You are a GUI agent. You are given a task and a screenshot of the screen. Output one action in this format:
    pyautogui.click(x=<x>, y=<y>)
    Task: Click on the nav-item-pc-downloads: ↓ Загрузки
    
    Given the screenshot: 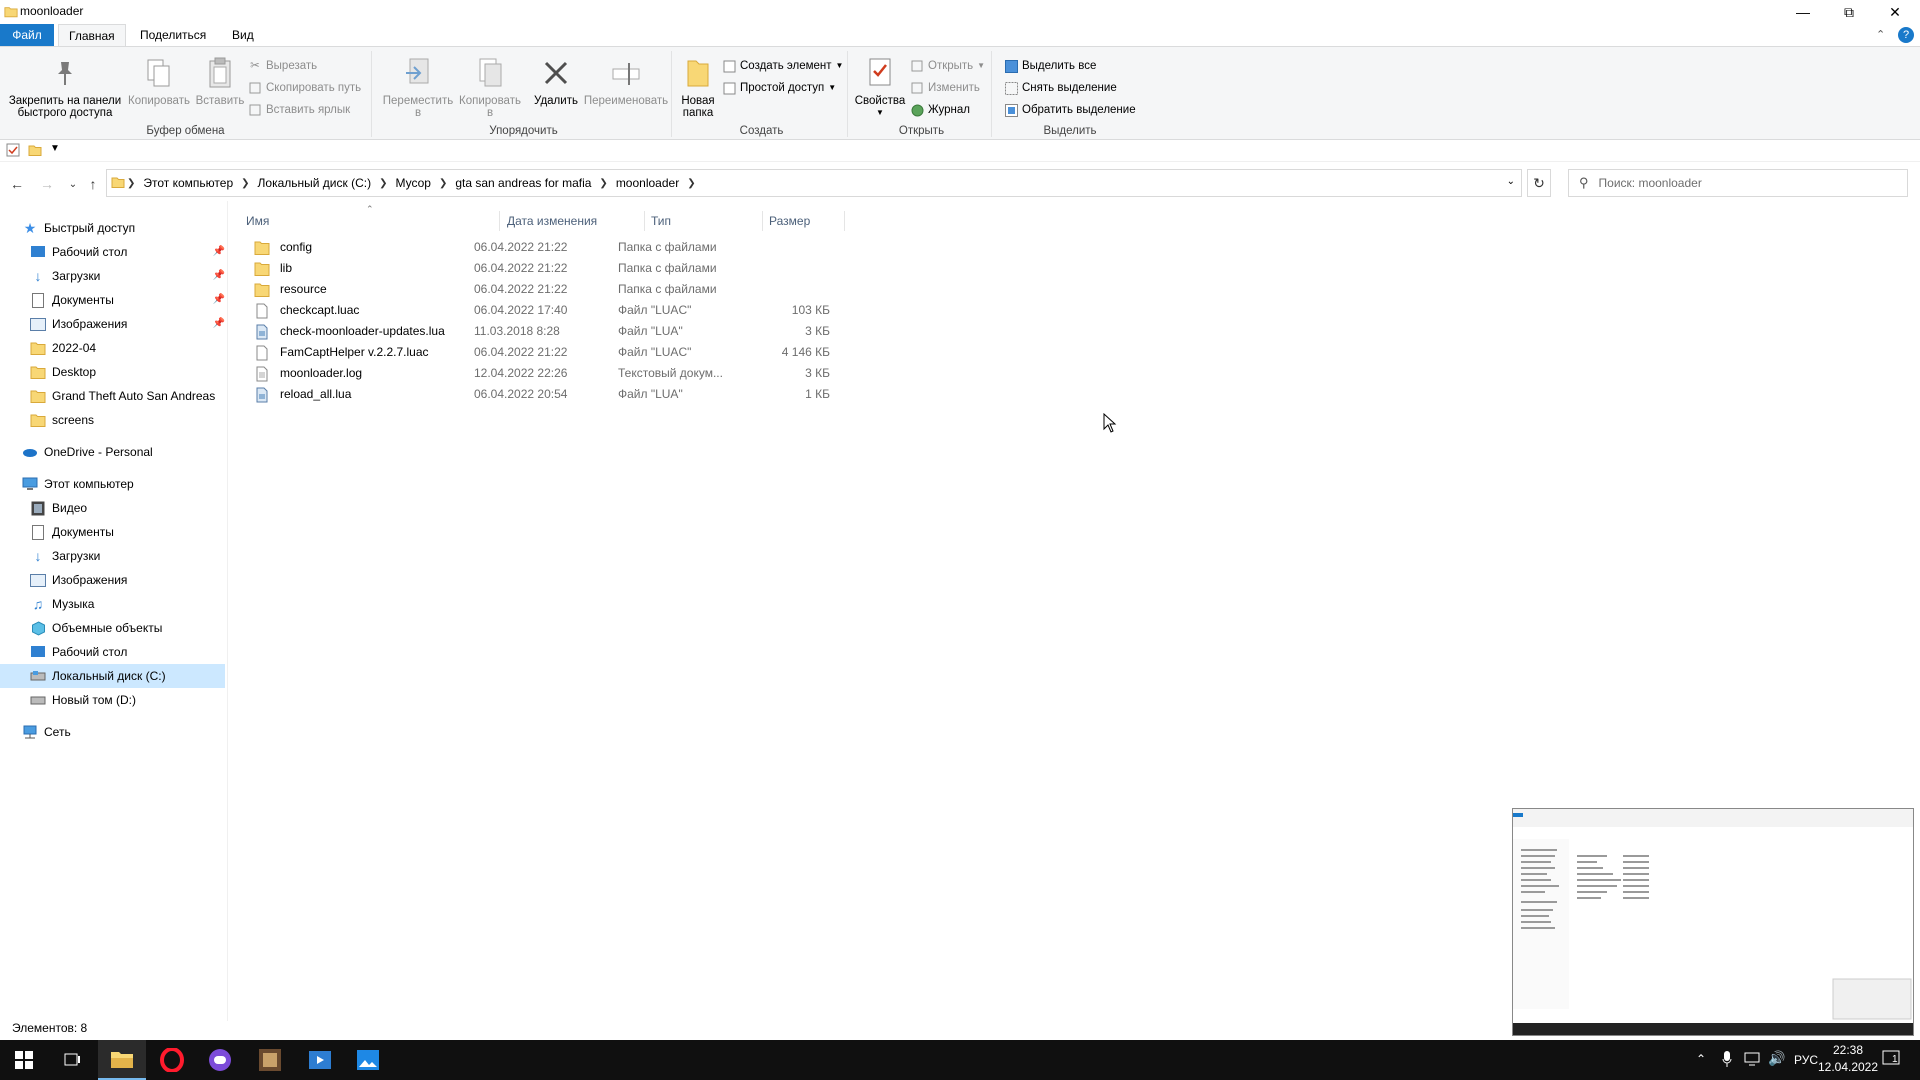 What is the action you would take?
    pyautogui.click(x=142, y=556)
    